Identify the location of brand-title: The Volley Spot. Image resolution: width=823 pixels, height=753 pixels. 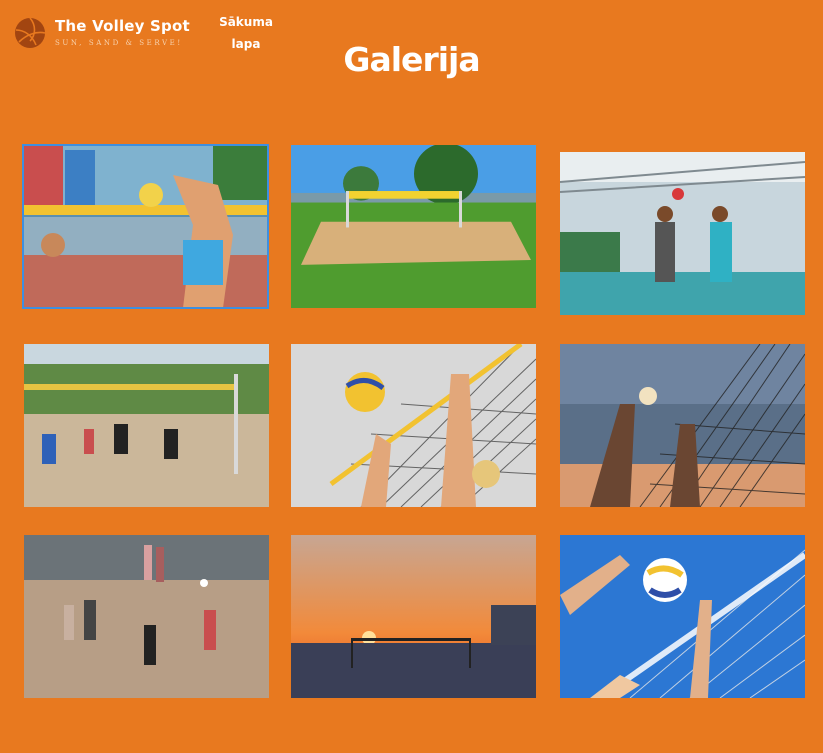
(122, 26).